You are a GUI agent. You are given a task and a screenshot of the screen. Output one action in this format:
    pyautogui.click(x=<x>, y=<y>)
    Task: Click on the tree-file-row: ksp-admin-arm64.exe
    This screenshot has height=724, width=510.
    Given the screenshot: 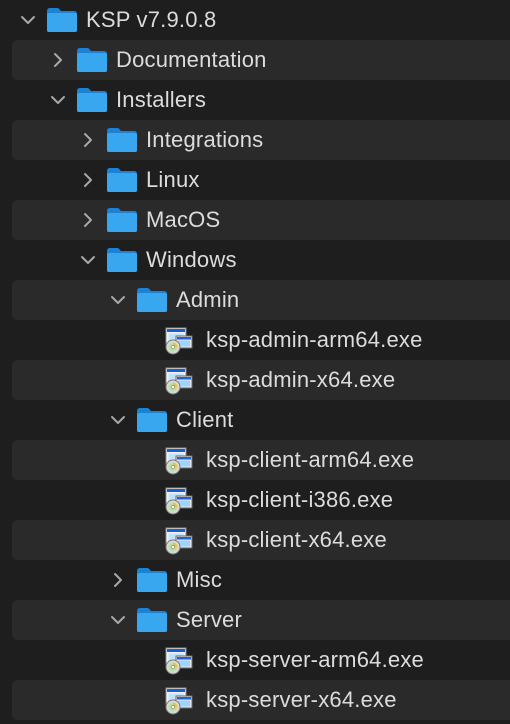 What is the action you would take?
    pyautogui.click(x=261, y=340)
    